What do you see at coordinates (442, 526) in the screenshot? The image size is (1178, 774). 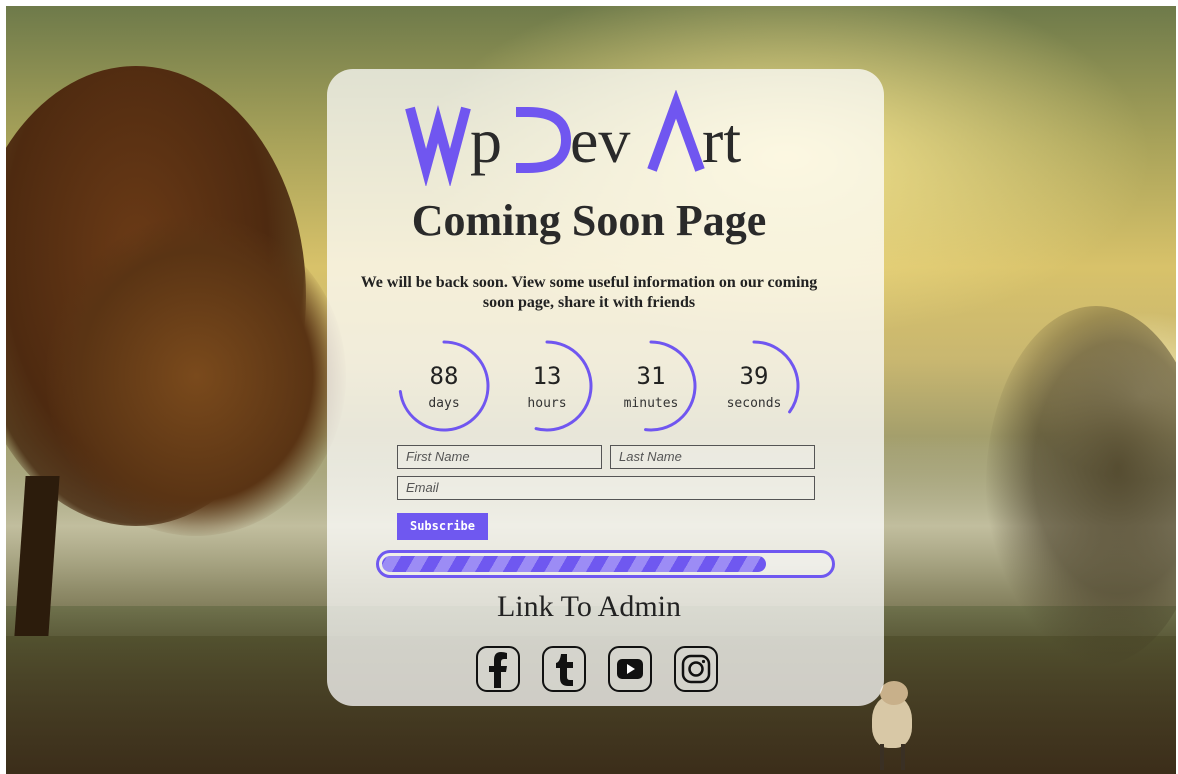 I see `subscribe-button: Subscribe` at bounding box center [442, 526].